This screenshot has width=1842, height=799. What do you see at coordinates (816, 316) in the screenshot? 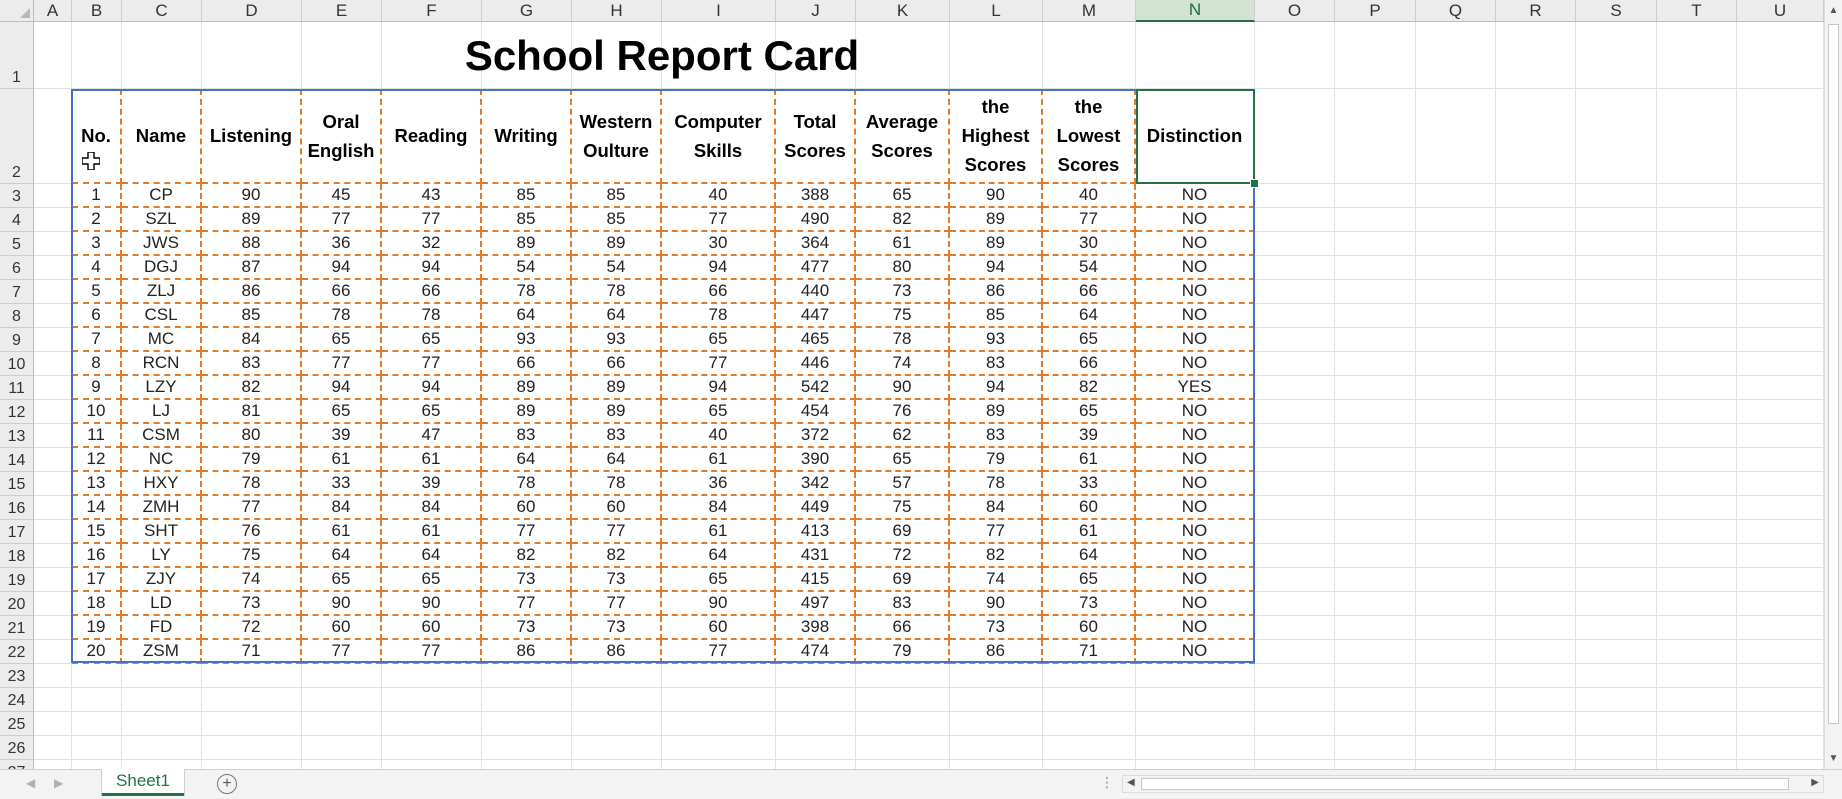
I see `table-cell: 447` at bounding box center [816, 316].